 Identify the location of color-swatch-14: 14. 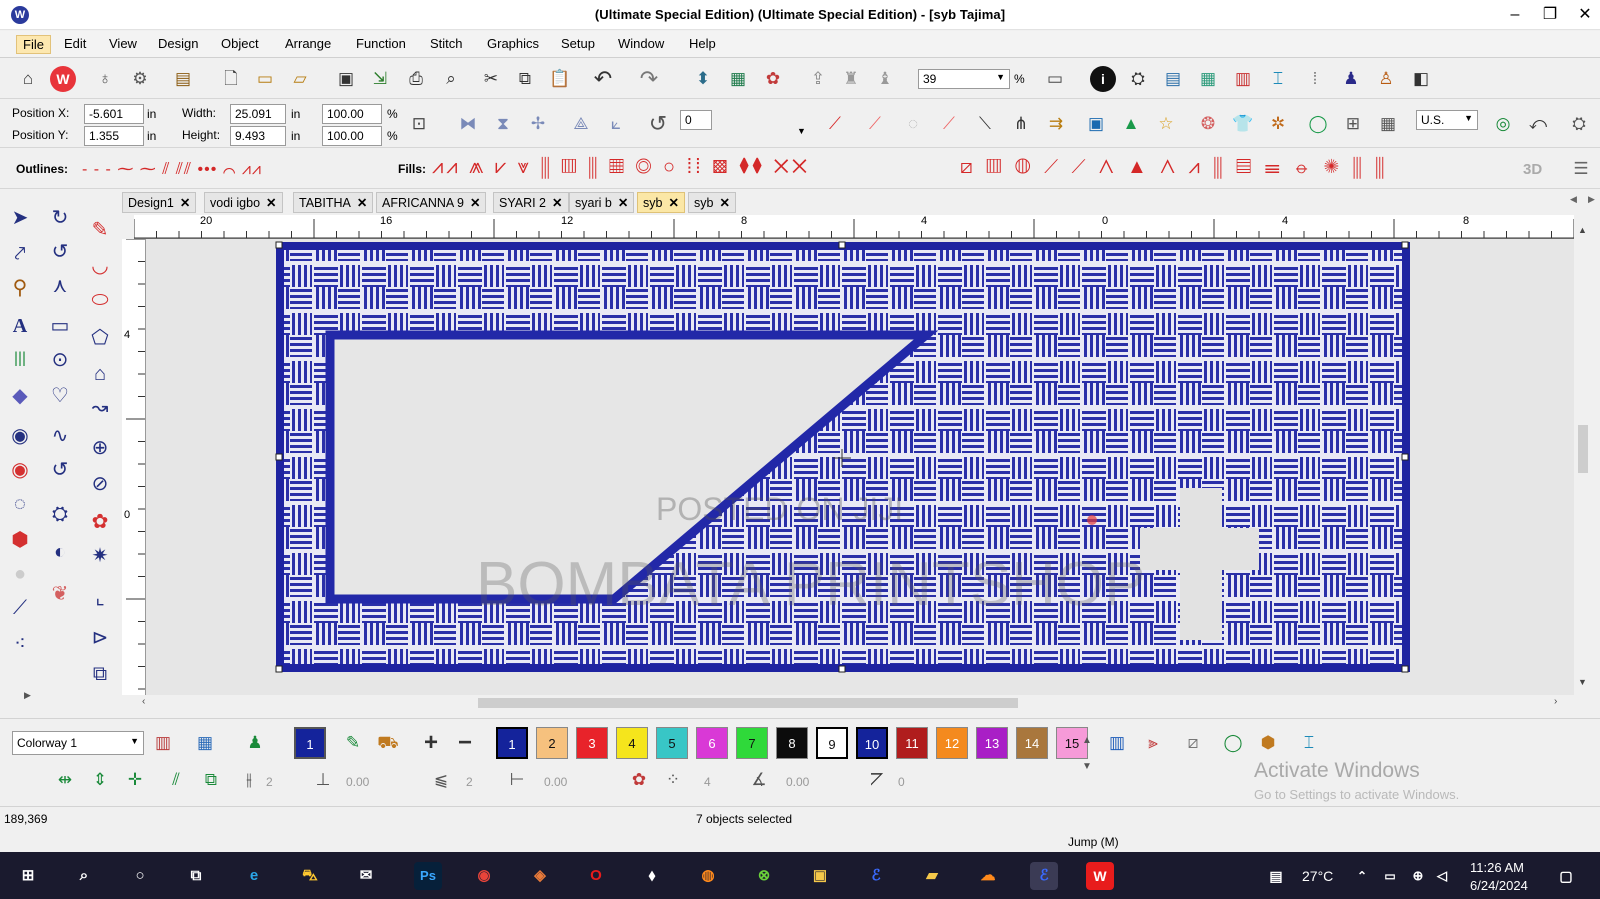
(1032, 743).